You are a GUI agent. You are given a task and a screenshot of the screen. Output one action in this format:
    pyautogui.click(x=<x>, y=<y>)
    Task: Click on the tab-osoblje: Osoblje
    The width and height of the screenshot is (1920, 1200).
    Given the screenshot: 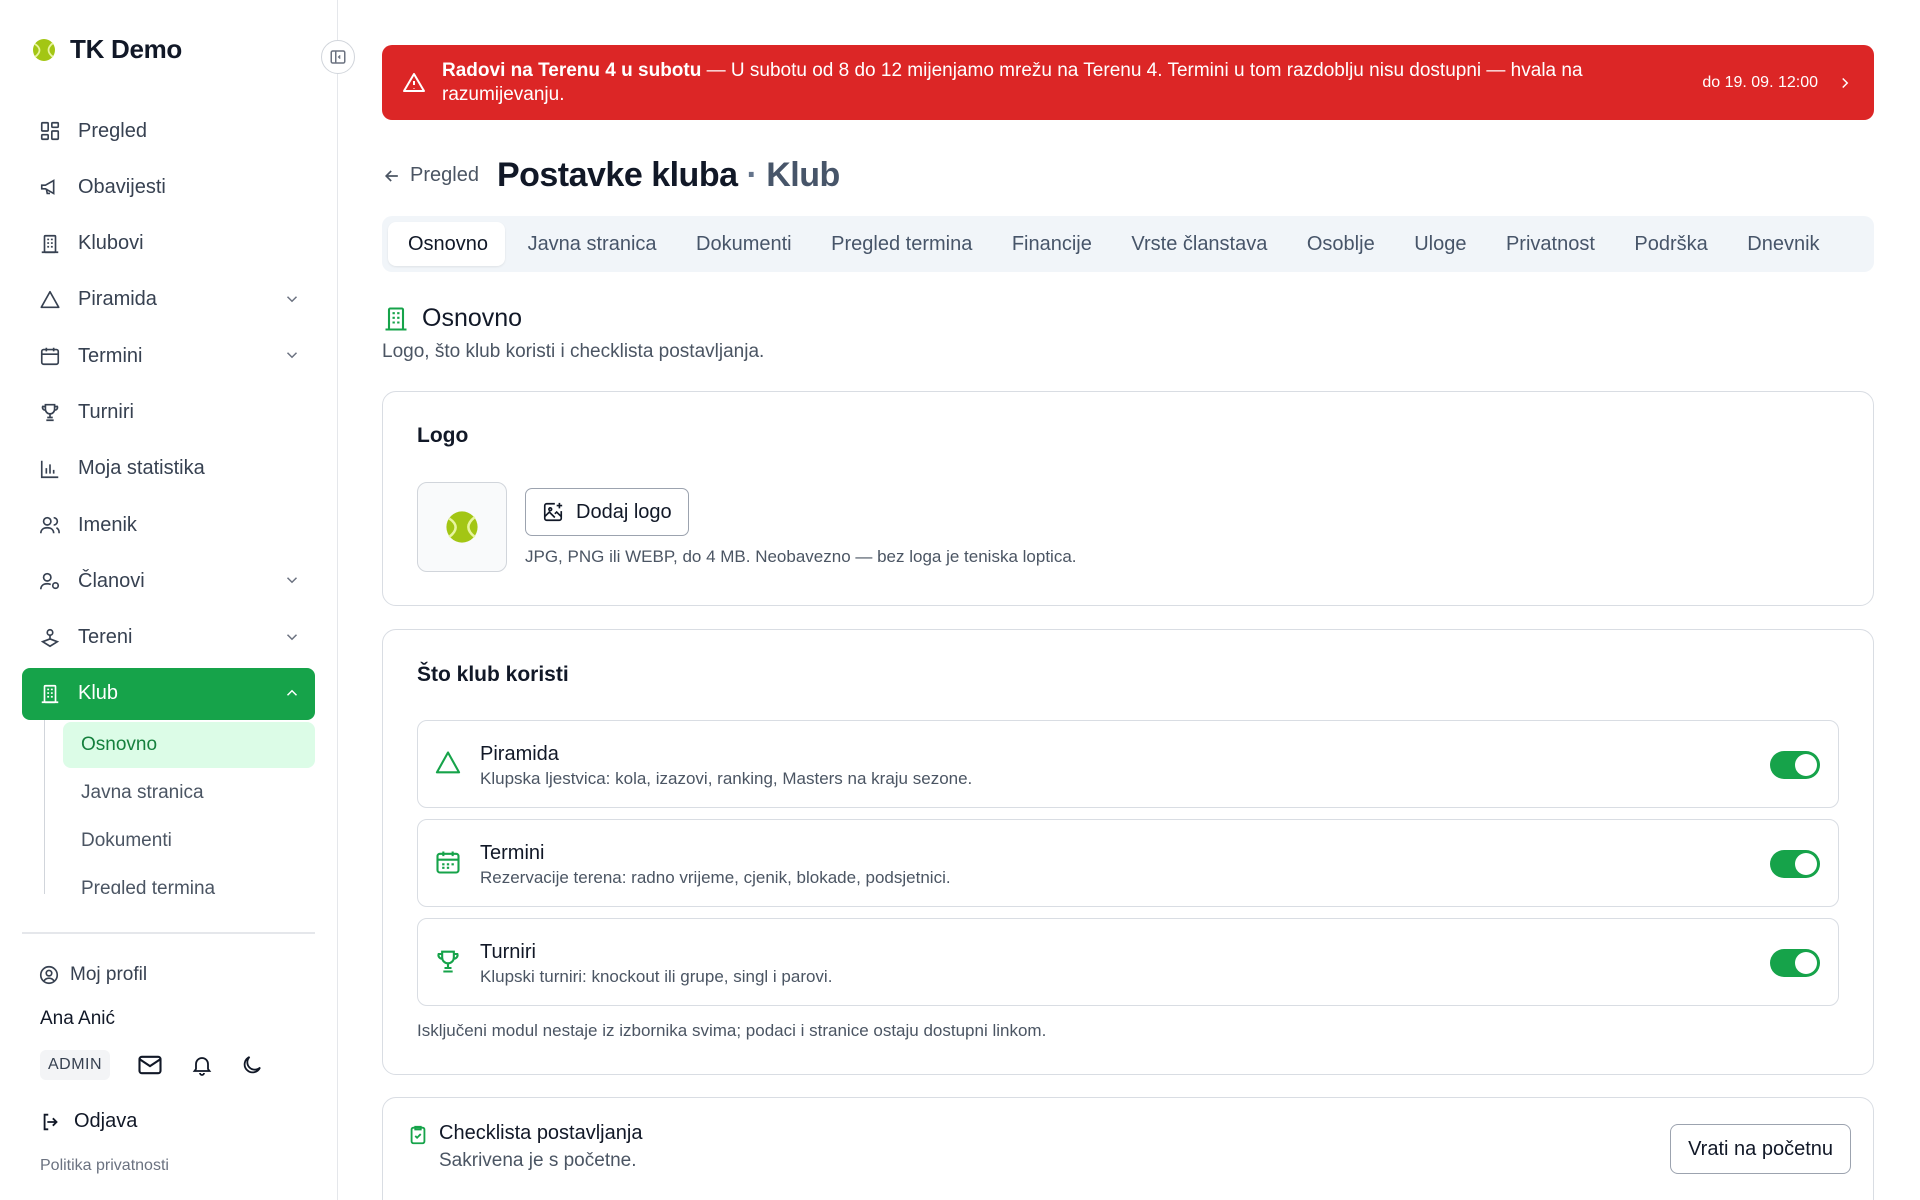 What is the action you would take?
    pyautogui.click(x=1339, y=244)
    